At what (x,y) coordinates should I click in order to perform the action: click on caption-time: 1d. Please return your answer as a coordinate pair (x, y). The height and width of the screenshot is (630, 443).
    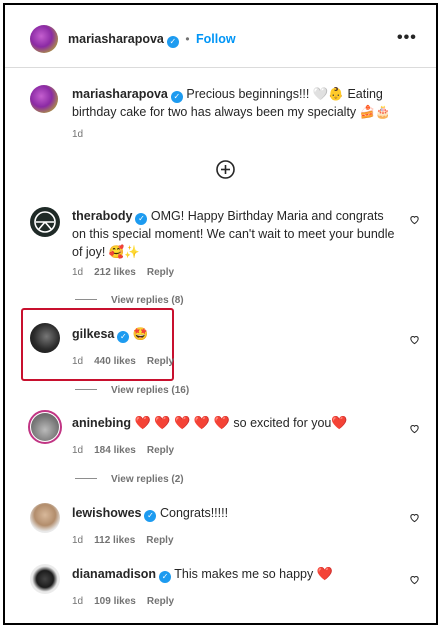
    Looking at the image, I should click on (78, 134).